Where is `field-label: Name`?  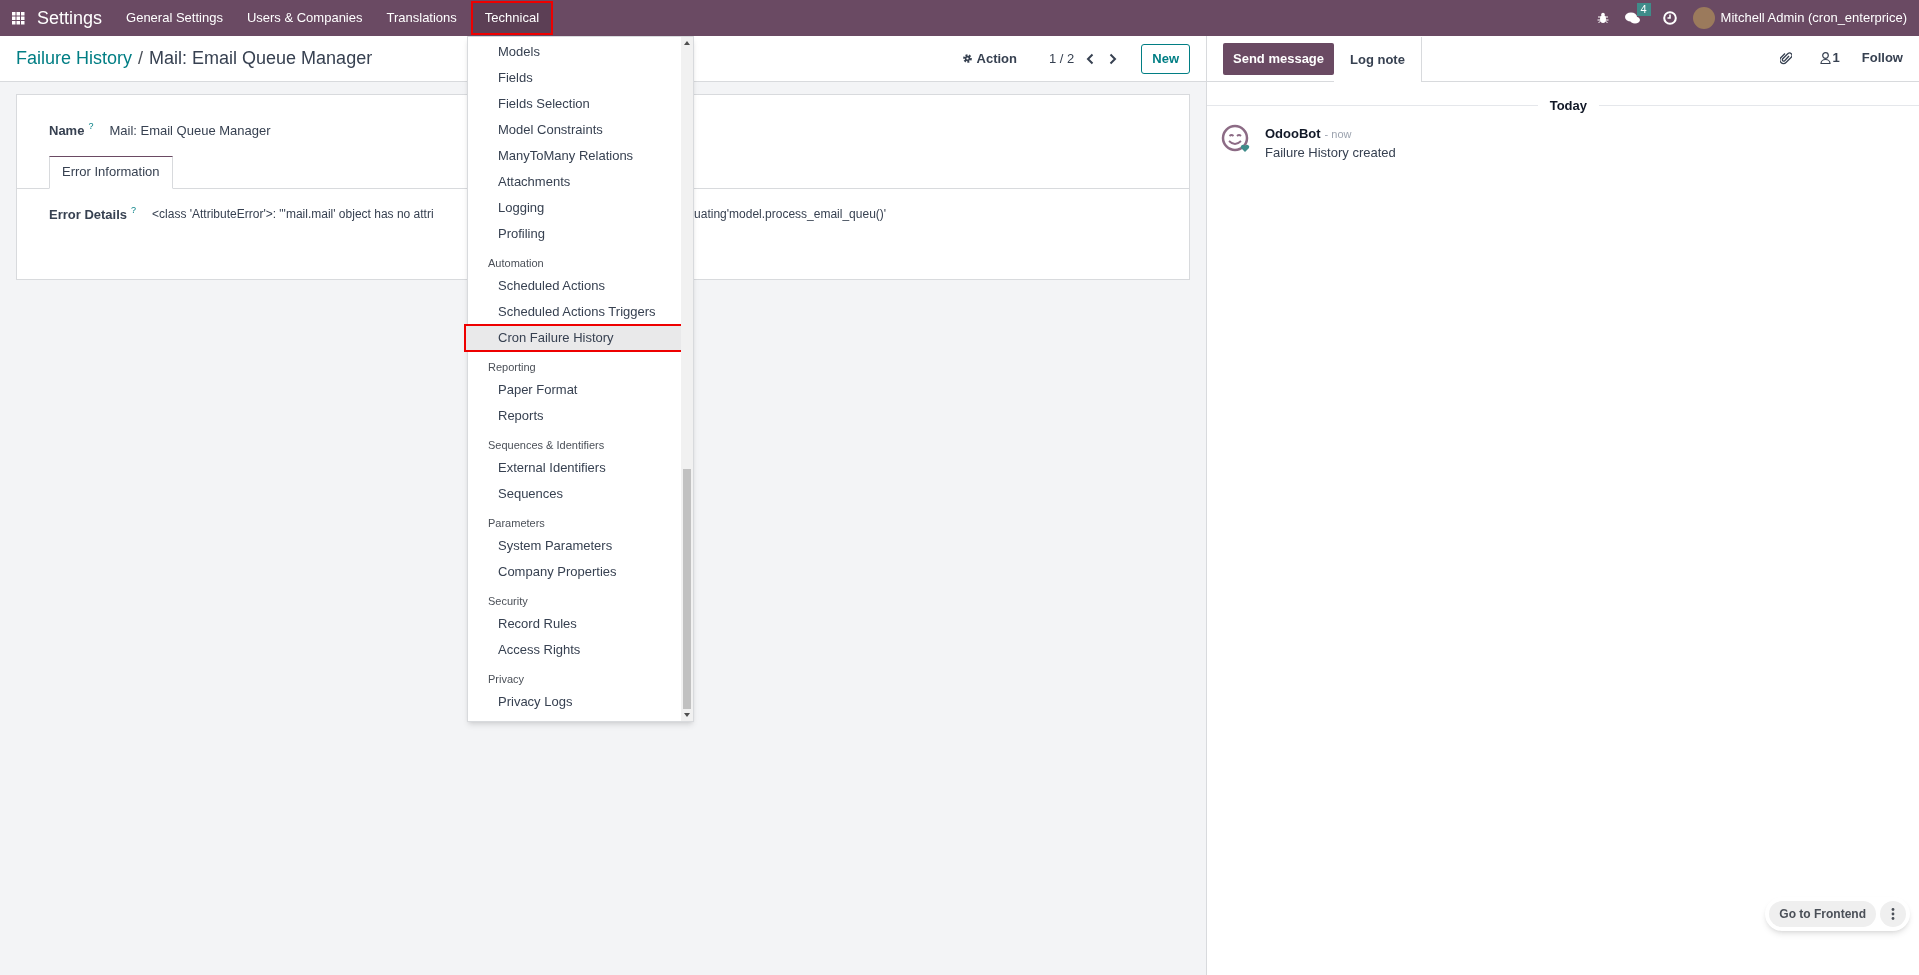
field-label: Name is located at coordinates (67, 131).